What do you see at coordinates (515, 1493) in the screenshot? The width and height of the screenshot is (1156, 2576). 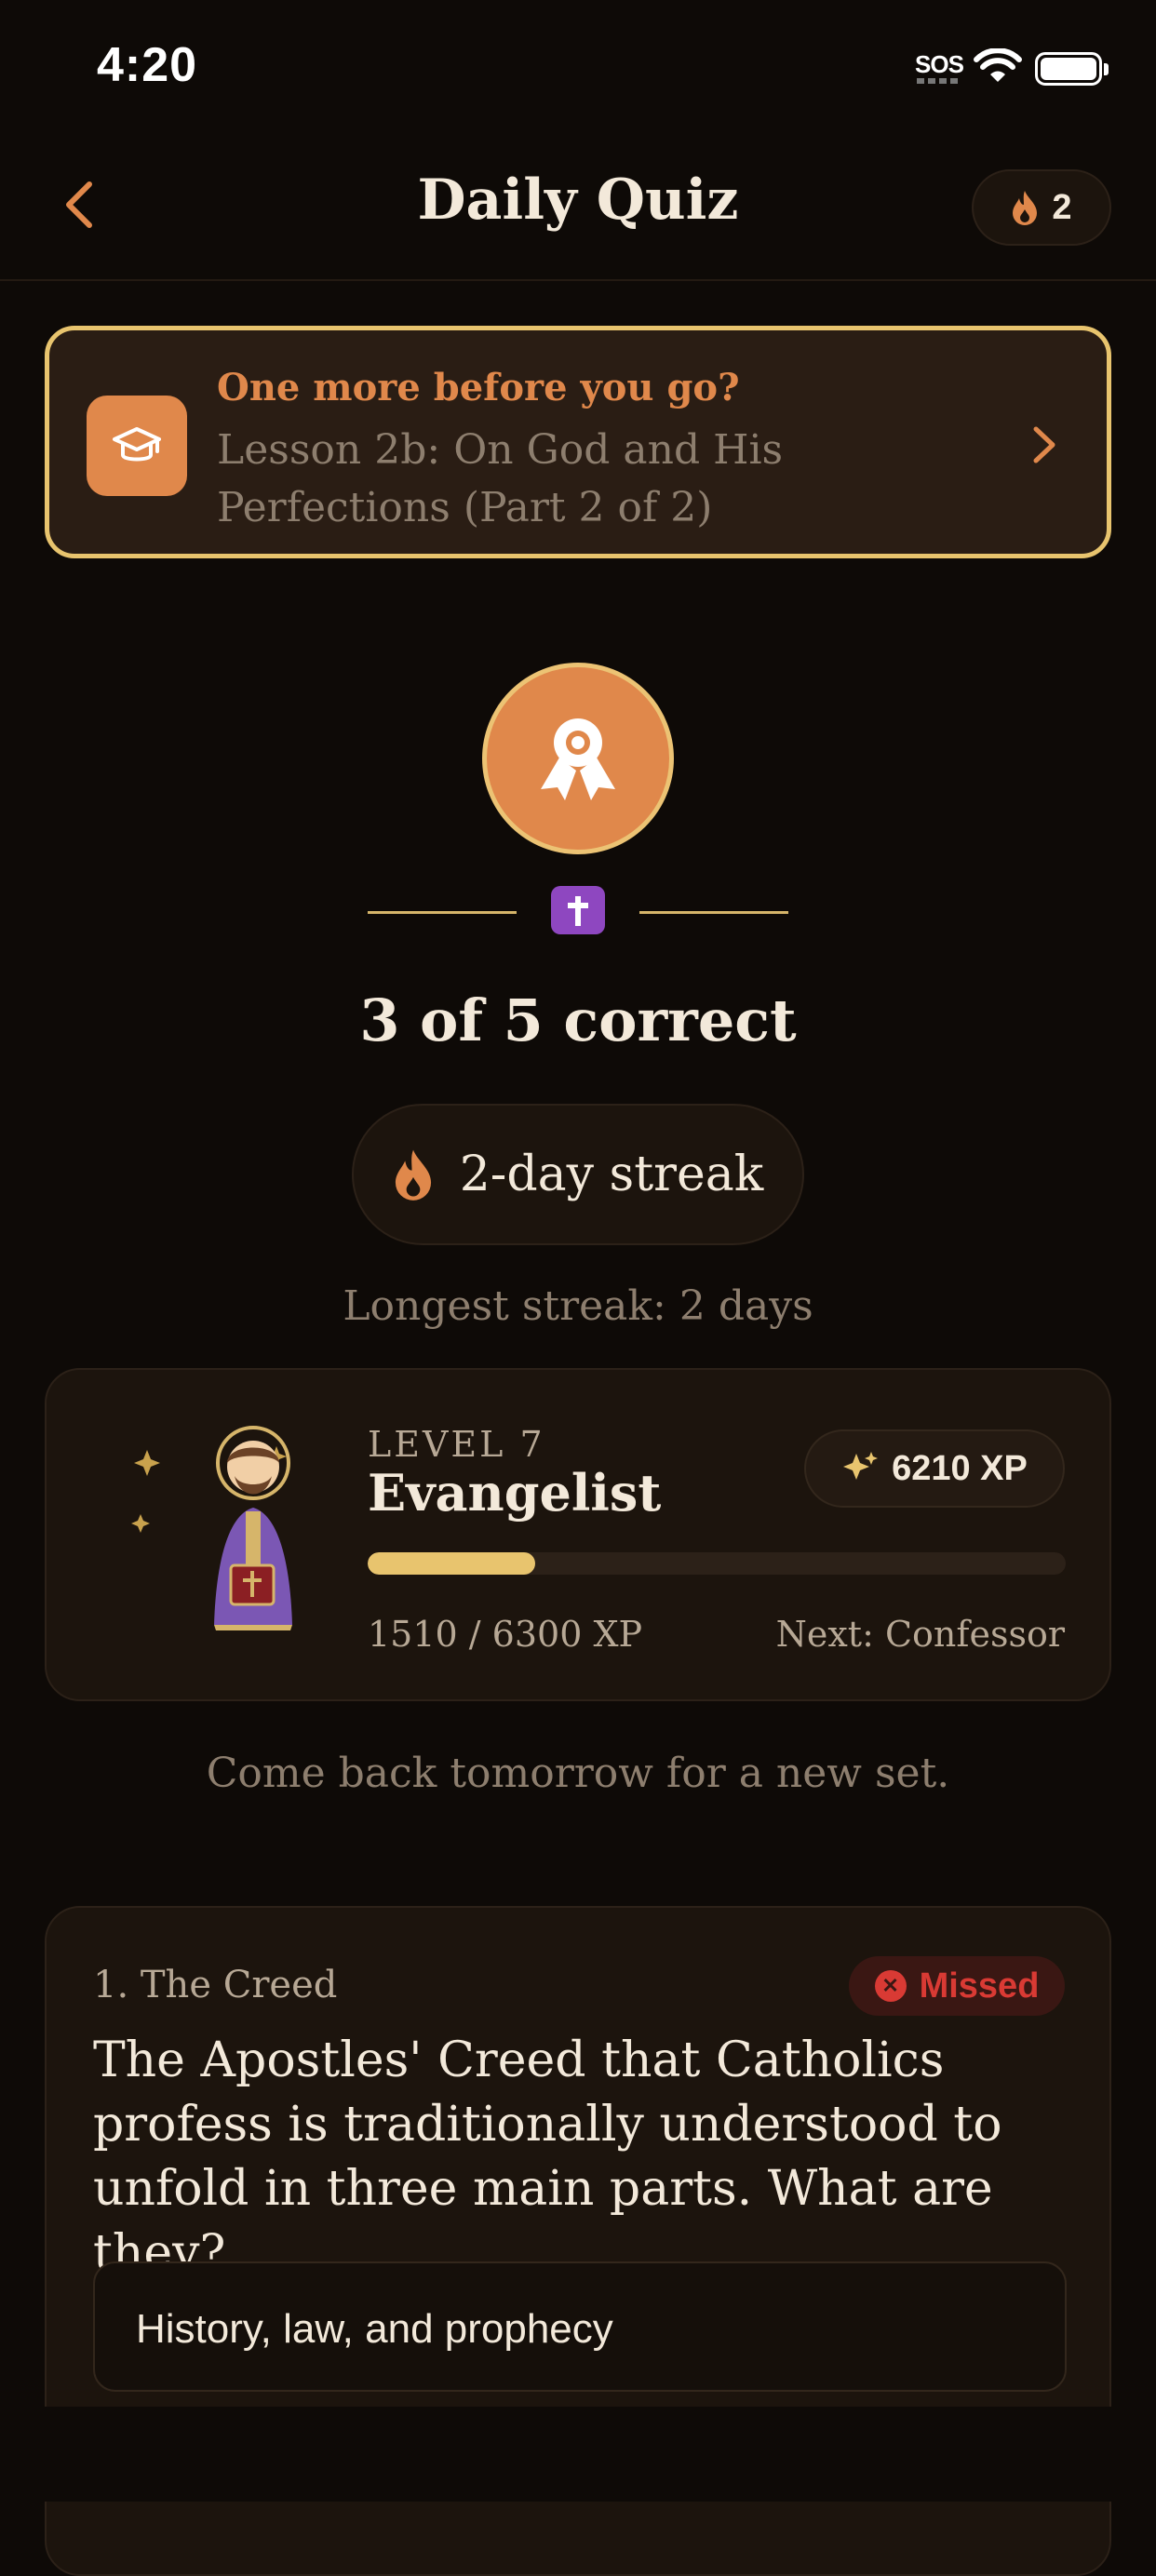 I see `level-name: Evangelist` at bounding box center [515, 1493].